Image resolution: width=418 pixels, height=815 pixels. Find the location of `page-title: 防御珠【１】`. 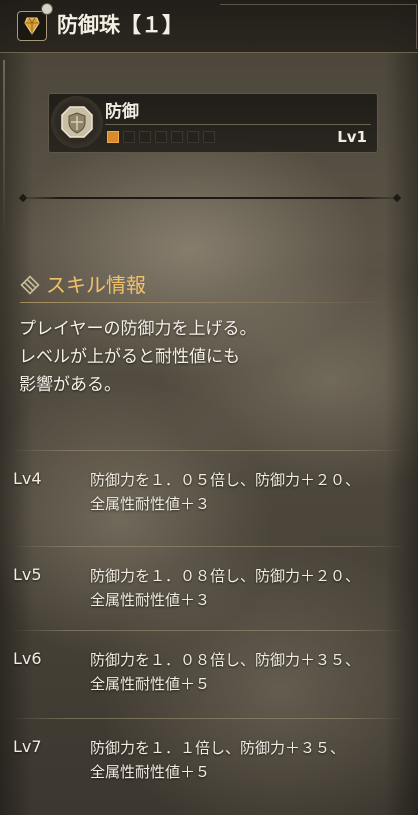

page-title: 防御珠【１】 is located at coordinates (120, 25).